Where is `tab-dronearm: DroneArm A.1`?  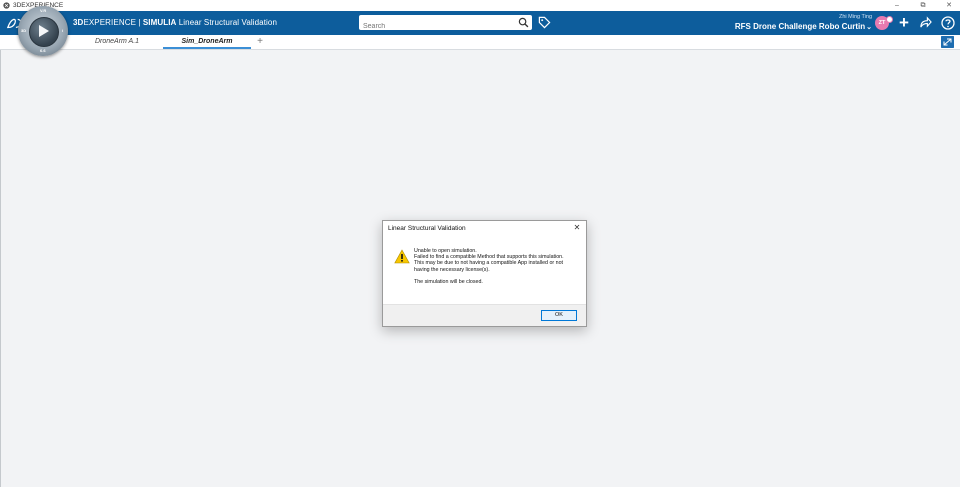
tab-dronearm: DroneArm A.1 is located at coordinates (117, 42).